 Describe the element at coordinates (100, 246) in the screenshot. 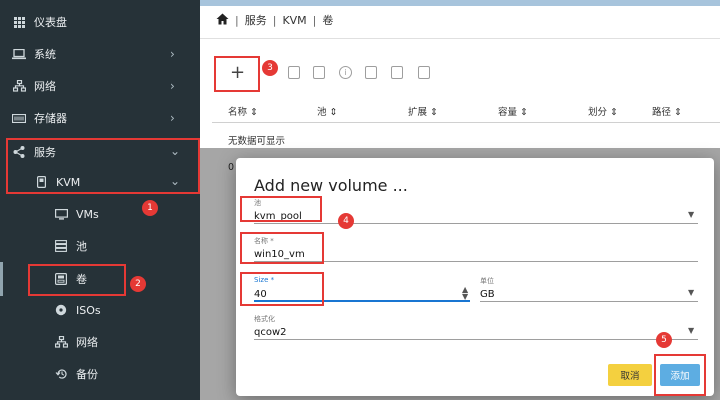

I see `sidebar-item-pools: 池` at that location.